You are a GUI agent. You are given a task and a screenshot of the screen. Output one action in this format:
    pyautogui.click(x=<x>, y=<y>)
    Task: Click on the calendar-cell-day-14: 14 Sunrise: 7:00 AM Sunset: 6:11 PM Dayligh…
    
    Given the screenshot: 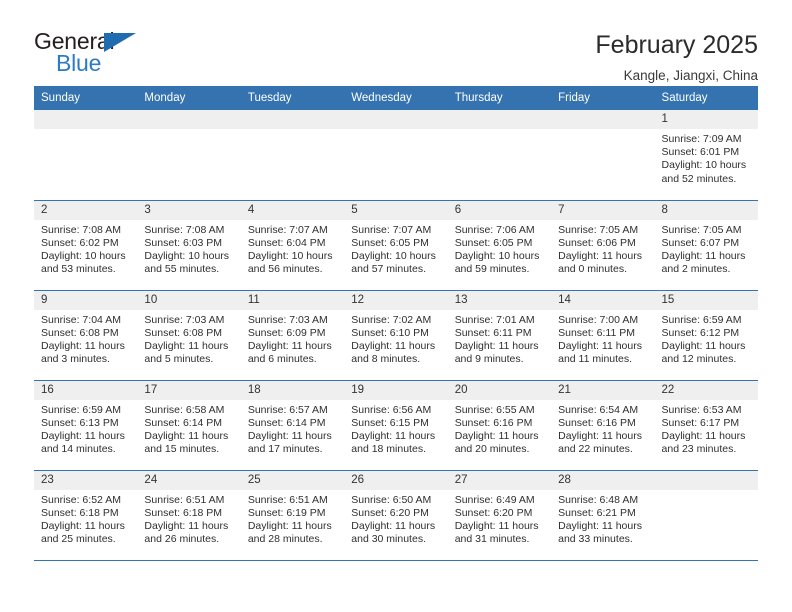 What is the action you would take?
    pyautogui.click(x=603, y=335)
    